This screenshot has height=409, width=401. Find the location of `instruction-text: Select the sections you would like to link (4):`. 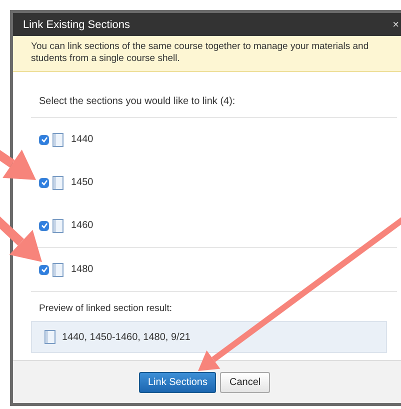

instruction-text: Select the sections you would like to link (4): is located at coordinates (137, 101).